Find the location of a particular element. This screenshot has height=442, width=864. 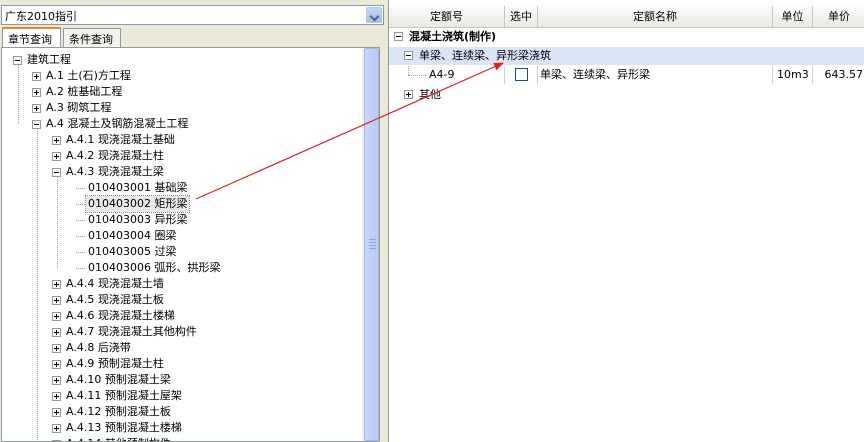

tree-item-label: A.4.9 预制混凝土柱 is located at coordinates (115, 363).